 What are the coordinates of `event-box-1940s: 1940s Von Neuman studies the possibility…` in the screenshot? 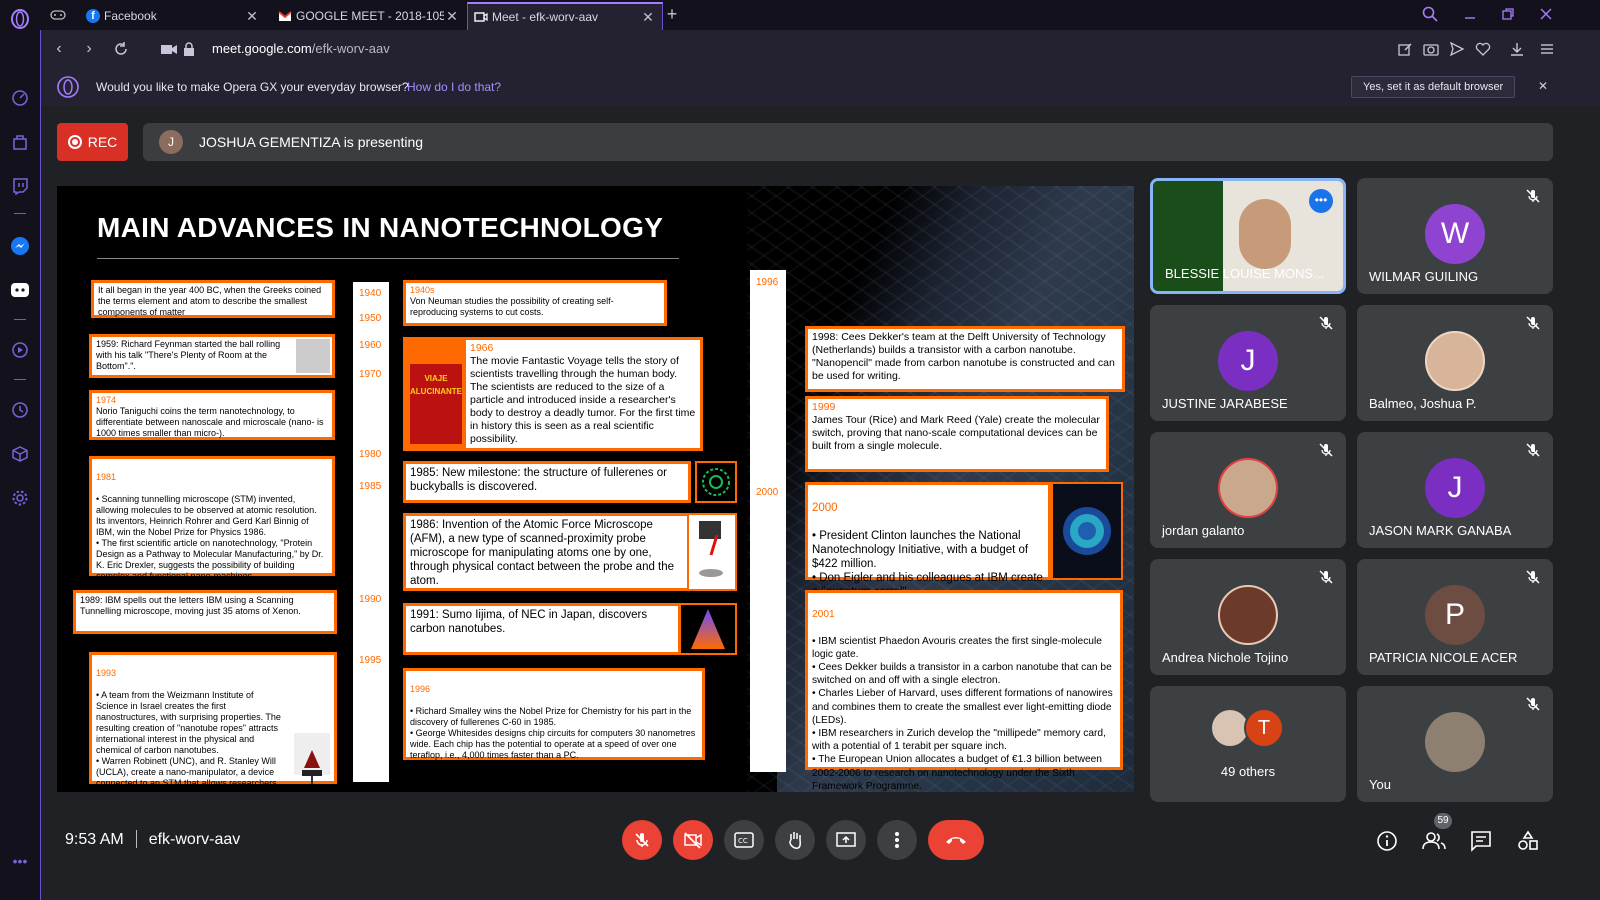 It's located at (535, 303).